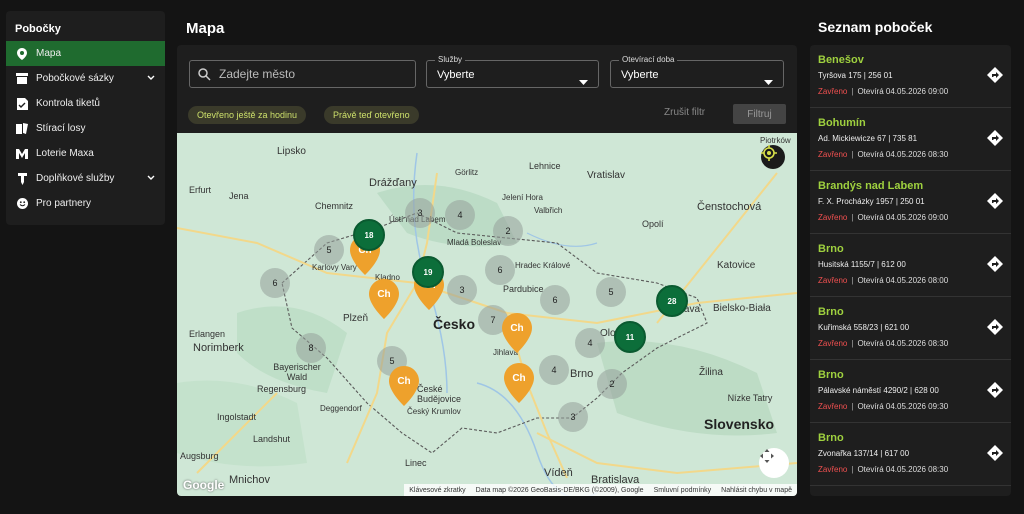 This screenshot has width=1024, height=514. I want to click on keyboard-shortcuts-link: Klávesové zkratky, so click(437, 490).